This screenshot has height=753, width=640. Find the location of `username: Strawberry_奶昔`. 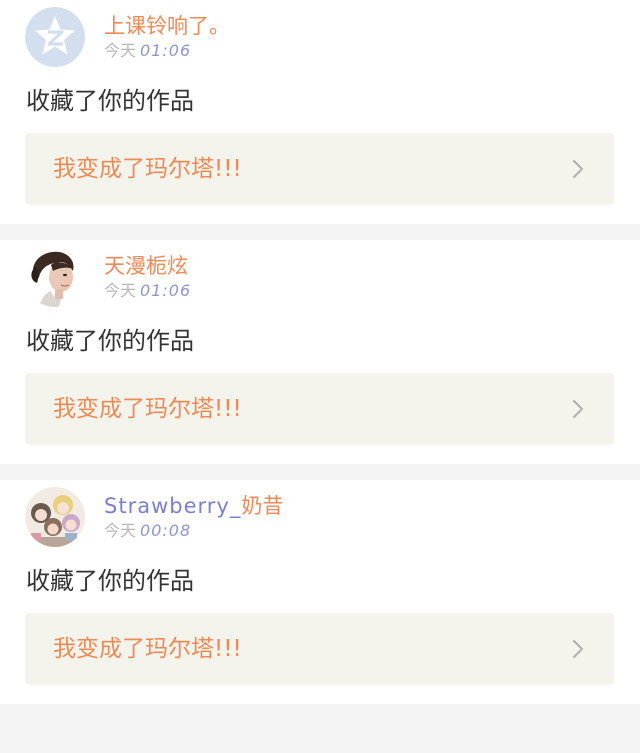

username: Strawberry_奶昔 is located at coordinates (193, 506).